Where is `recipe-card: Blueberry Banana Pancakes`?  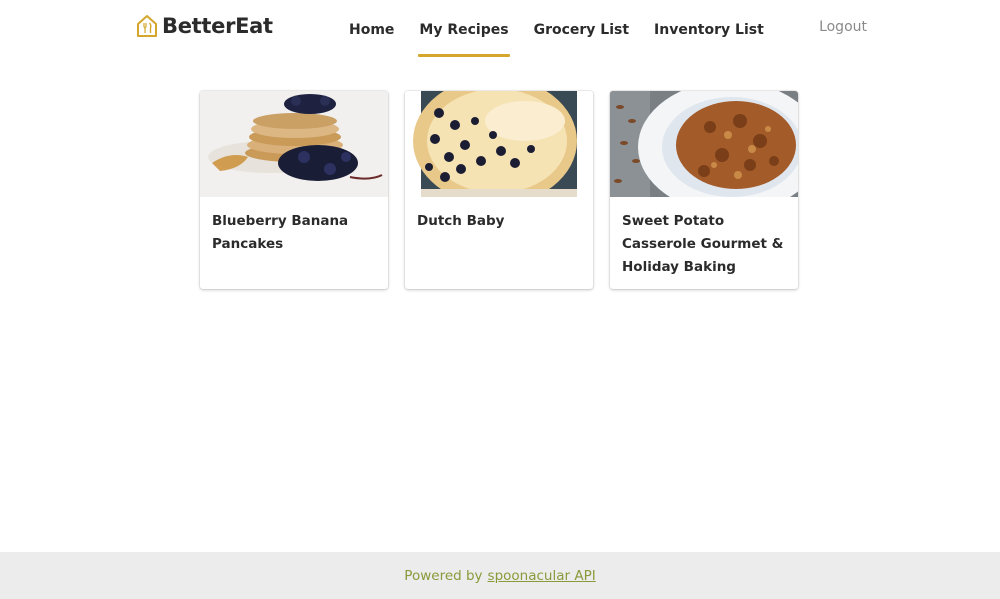
recipe-card: Blueberry Banana Pancakes is located at coordinates (294, 190).